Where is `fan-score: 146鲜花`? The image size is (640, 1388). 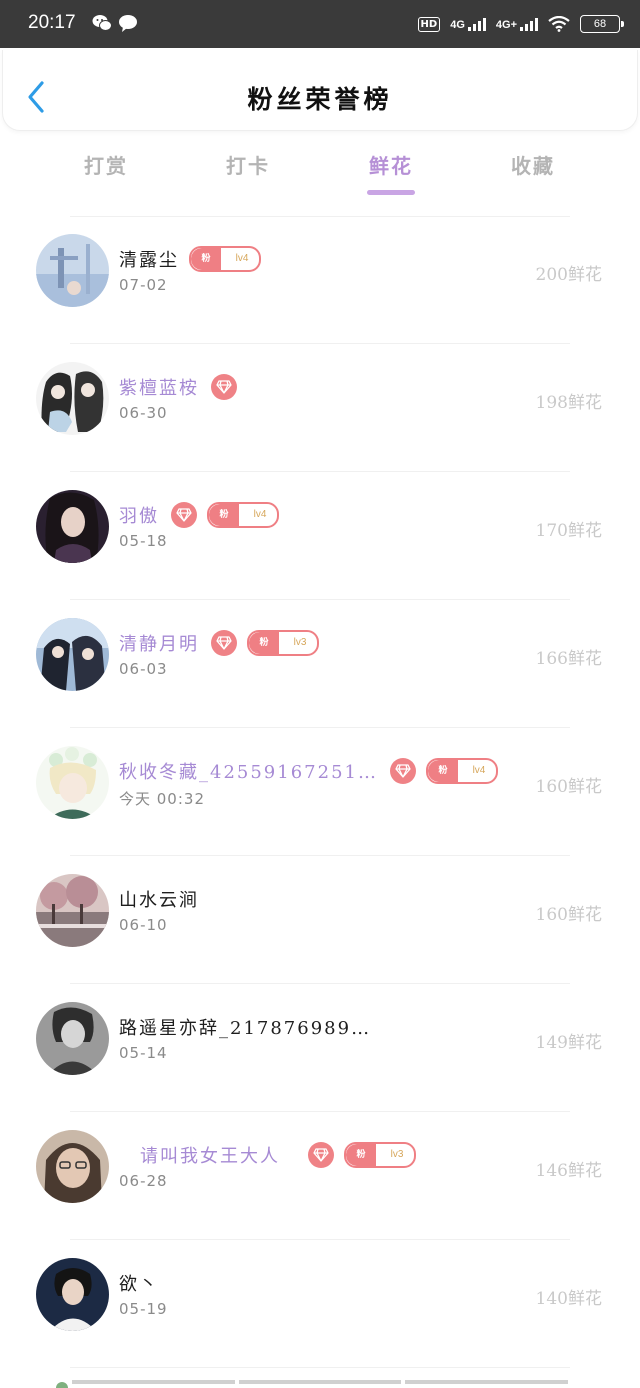
fan-score: 146鲜花 is located at coordinates (568, 1171).